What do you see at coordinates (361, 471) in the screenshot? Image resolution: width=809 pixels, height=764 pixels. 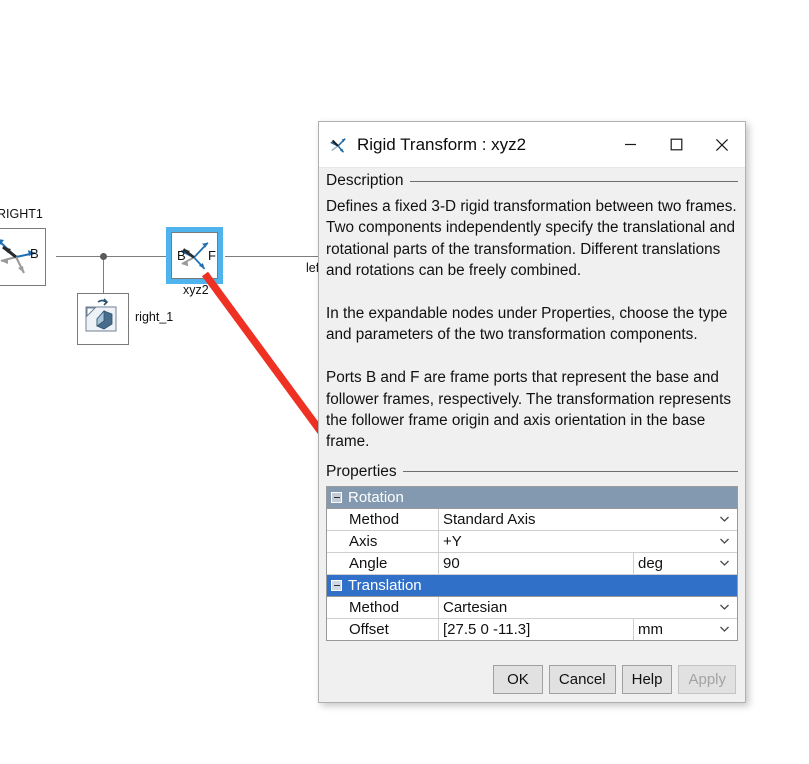 I see `properties-group-label: Properties` at bounding box center [361, 471].